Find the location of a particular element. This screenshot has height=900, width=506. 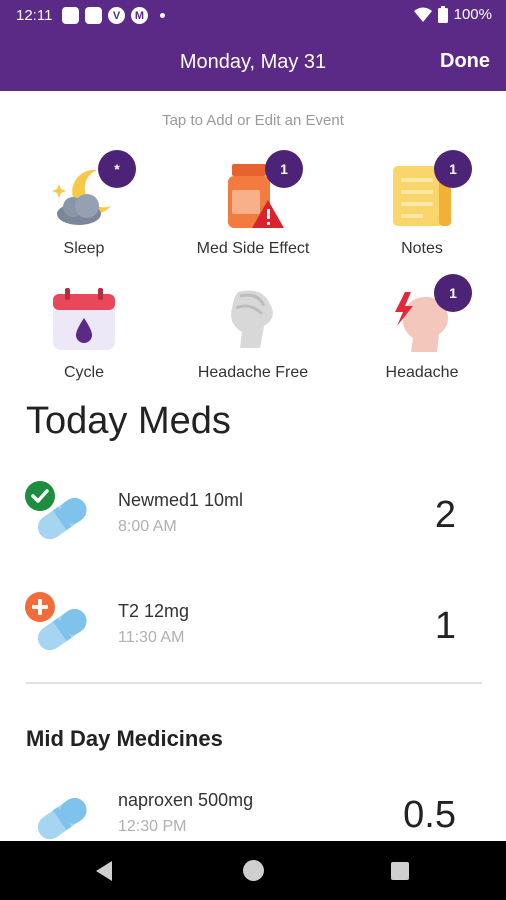

add-dose-icon is located at coordinates (40, 607).